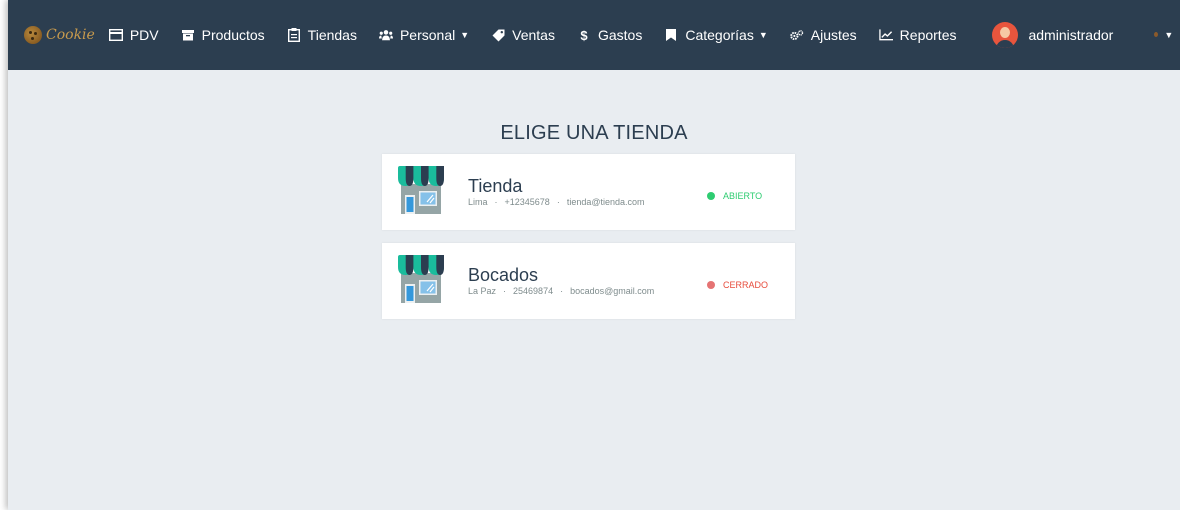 This screenshot has height=510, width=1180. Describe the element at coordinates (482, 291) in the screenshot. I see `store-city: La Paz` at that location.